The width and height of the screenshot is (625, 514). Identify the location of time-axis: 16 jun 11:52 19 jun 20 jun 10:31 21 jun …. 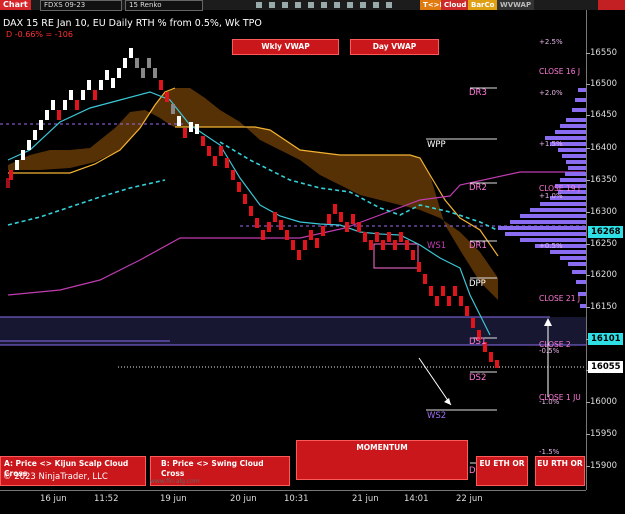
(293, 502).